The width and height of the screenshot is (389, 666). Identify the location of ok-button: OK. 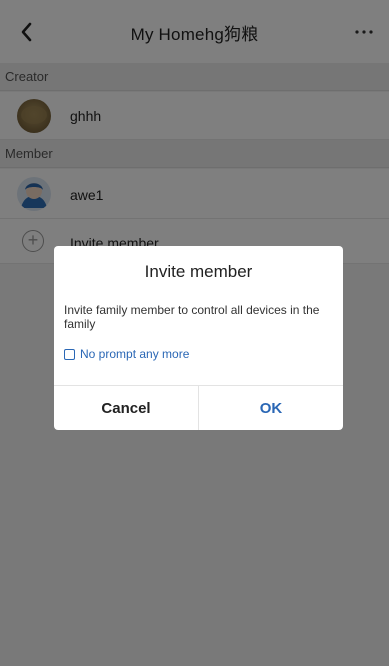
(271, 408).